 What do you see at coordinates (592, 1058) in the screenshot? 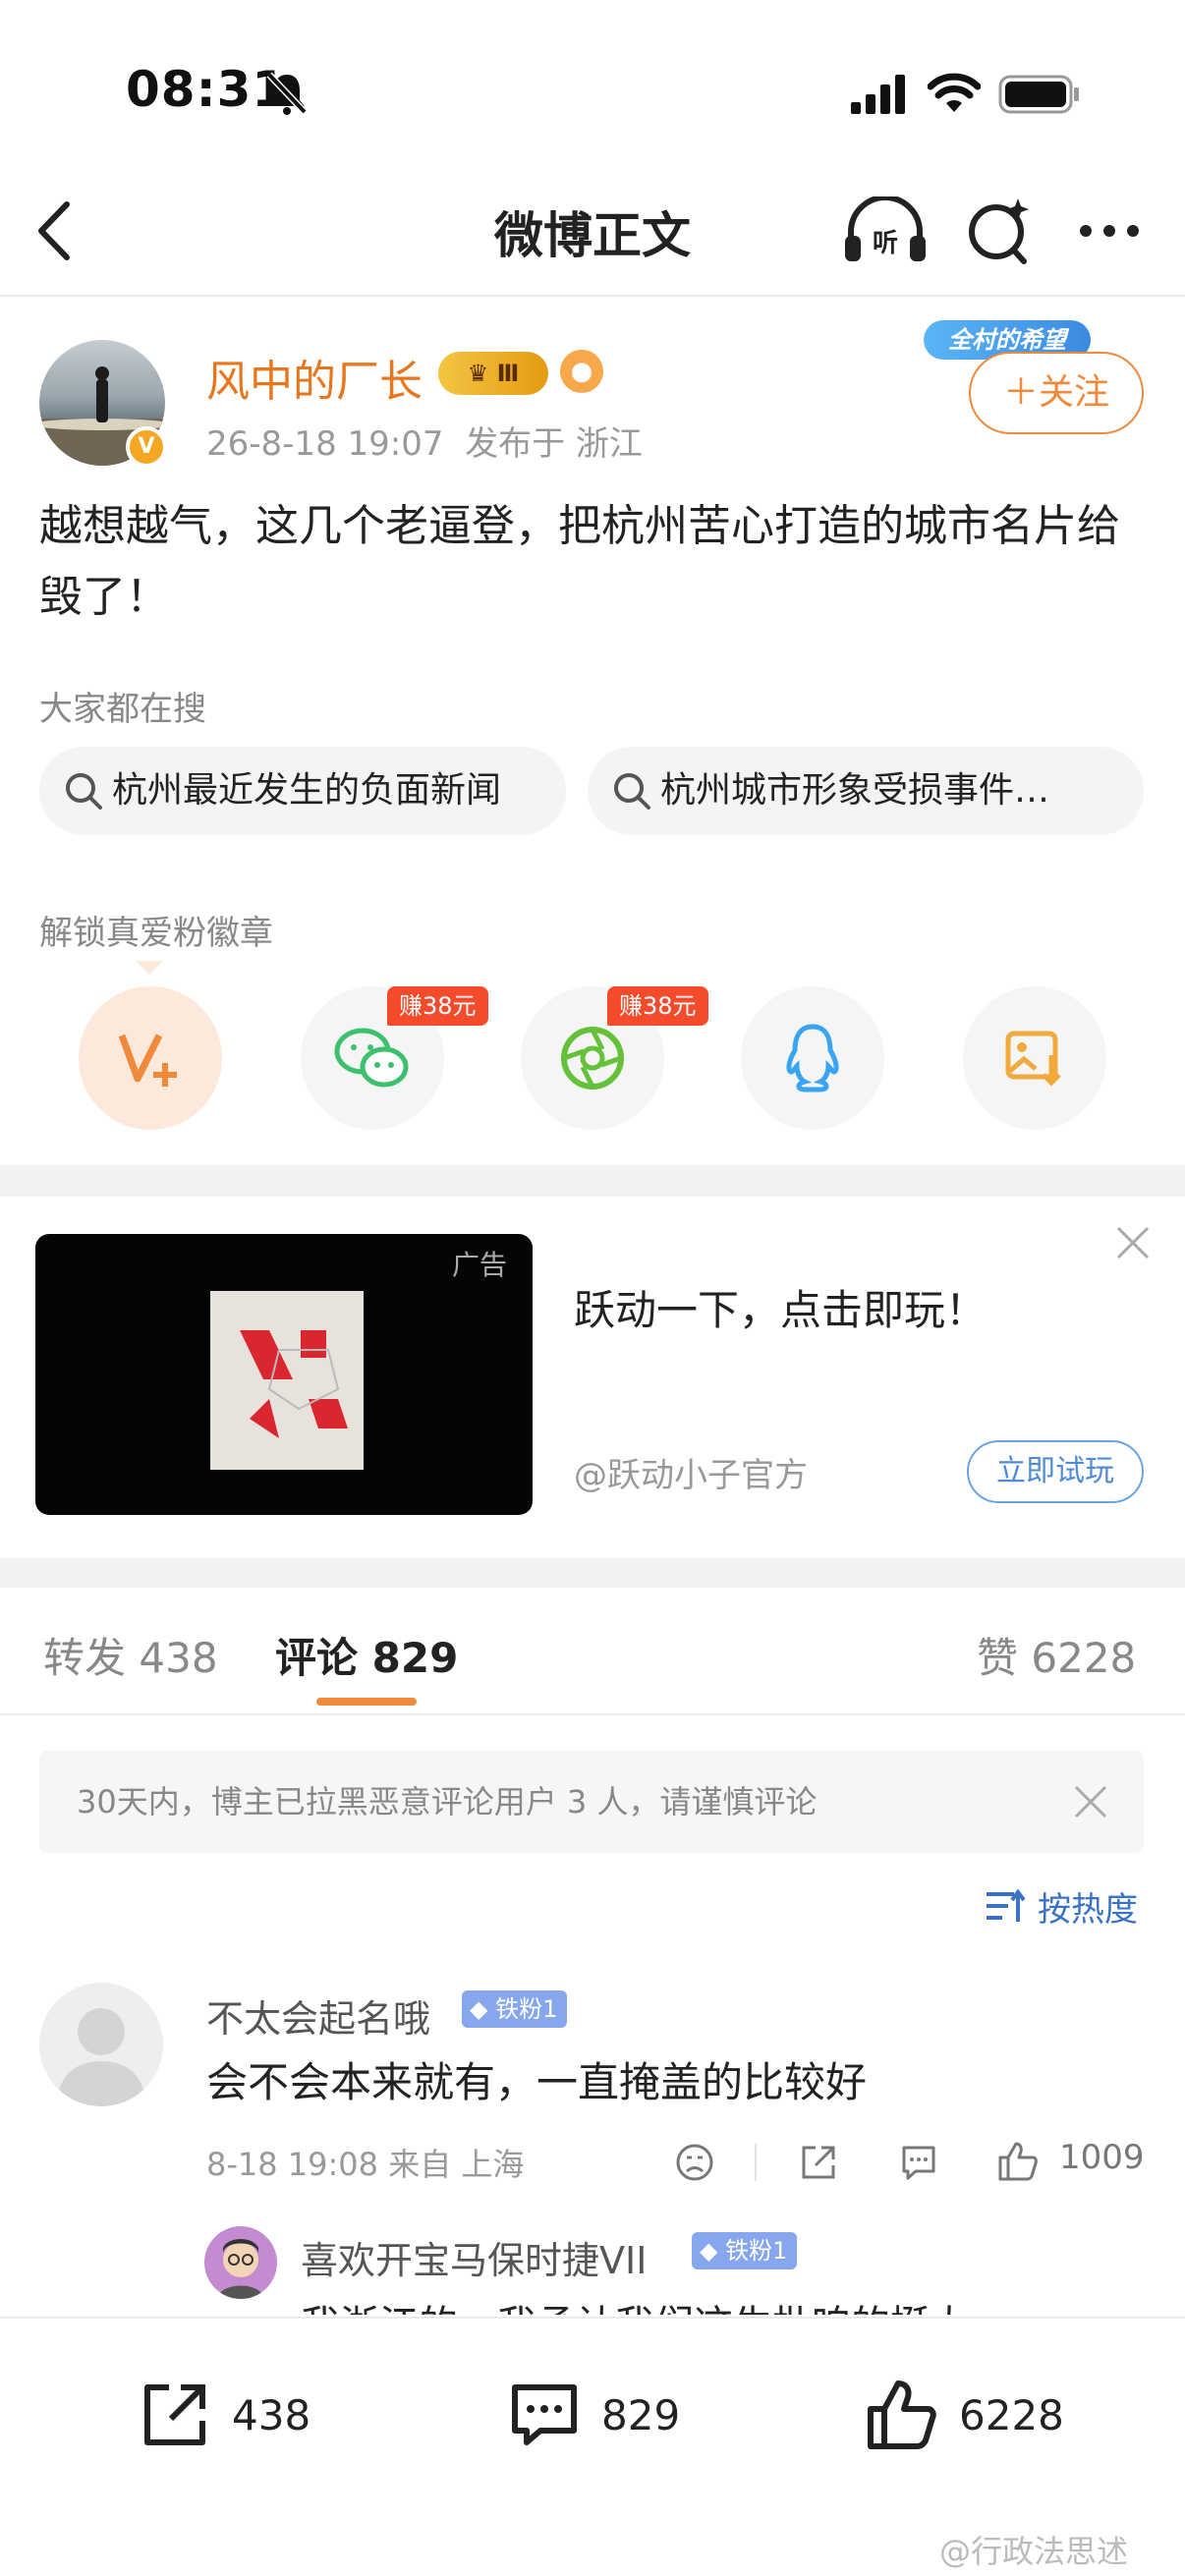
I see `moments-icon` at bounding box center [592, 1058].